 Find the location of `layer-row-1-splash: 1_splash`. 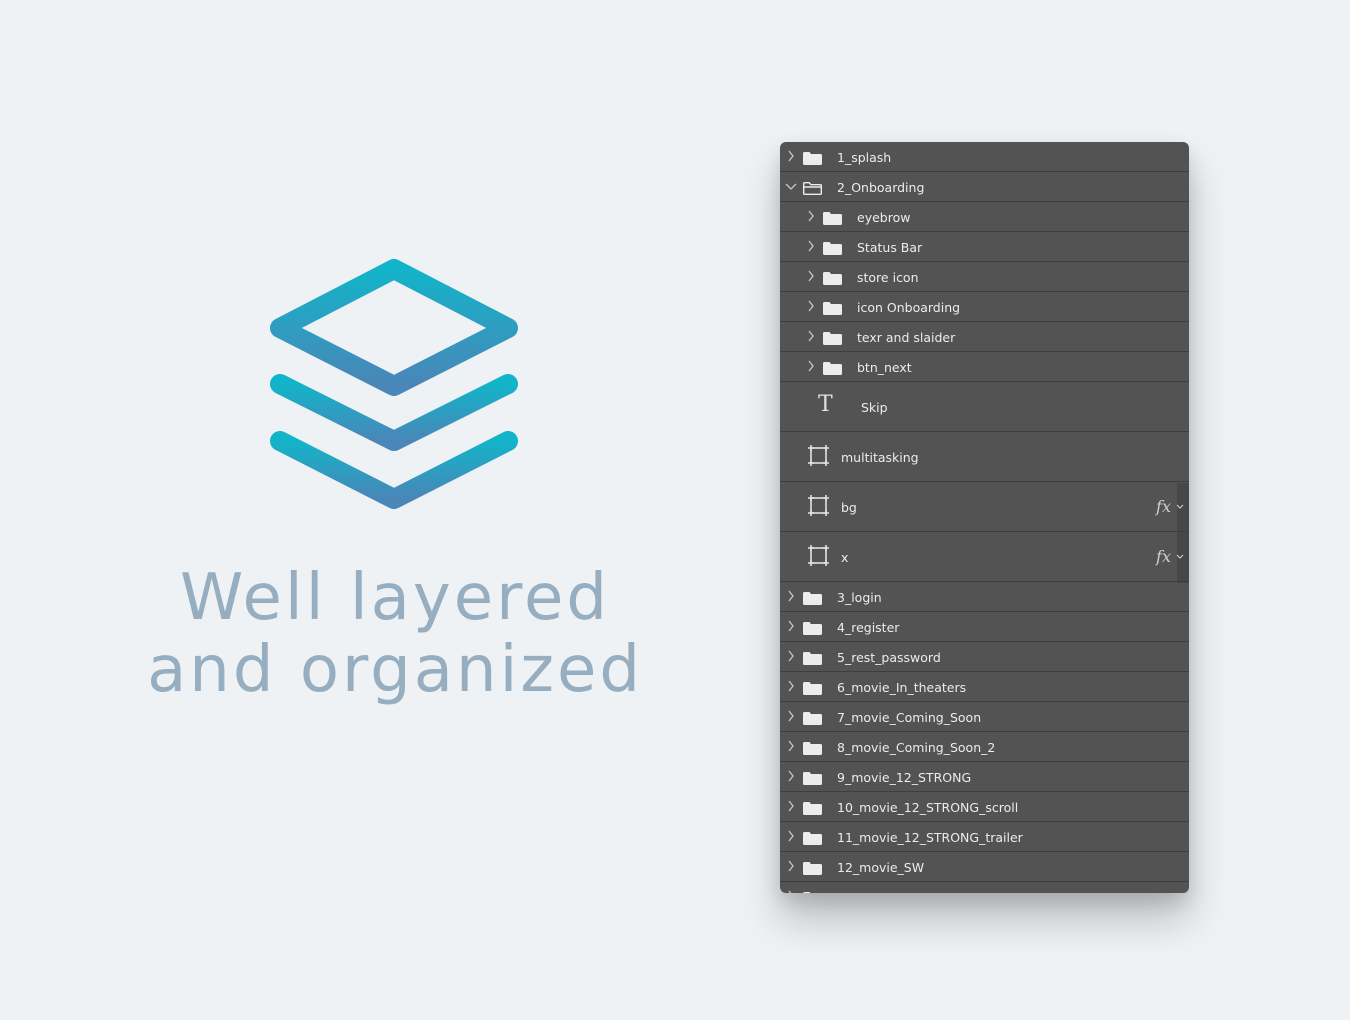

layer-row-1-splash: 1_splash is located at coordinates (984, 157).